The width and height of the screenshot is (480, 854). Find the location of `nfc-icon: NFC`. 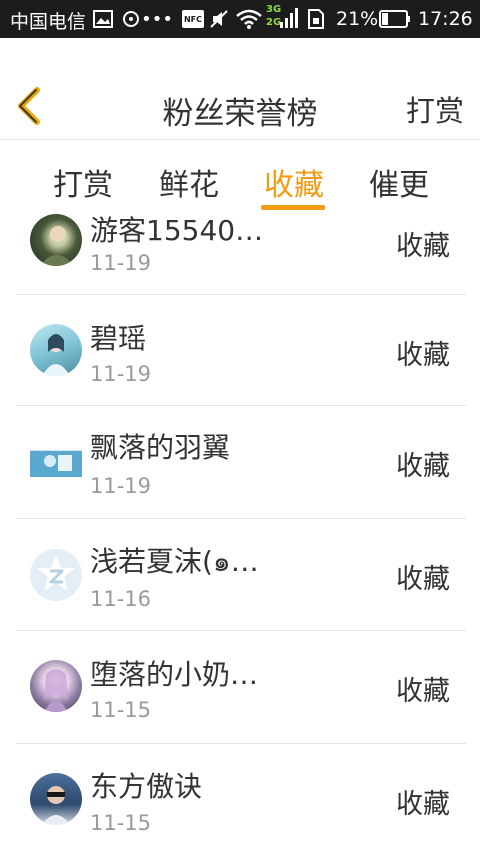

nfc-icon: NFC is located at coordinates (193, 19).